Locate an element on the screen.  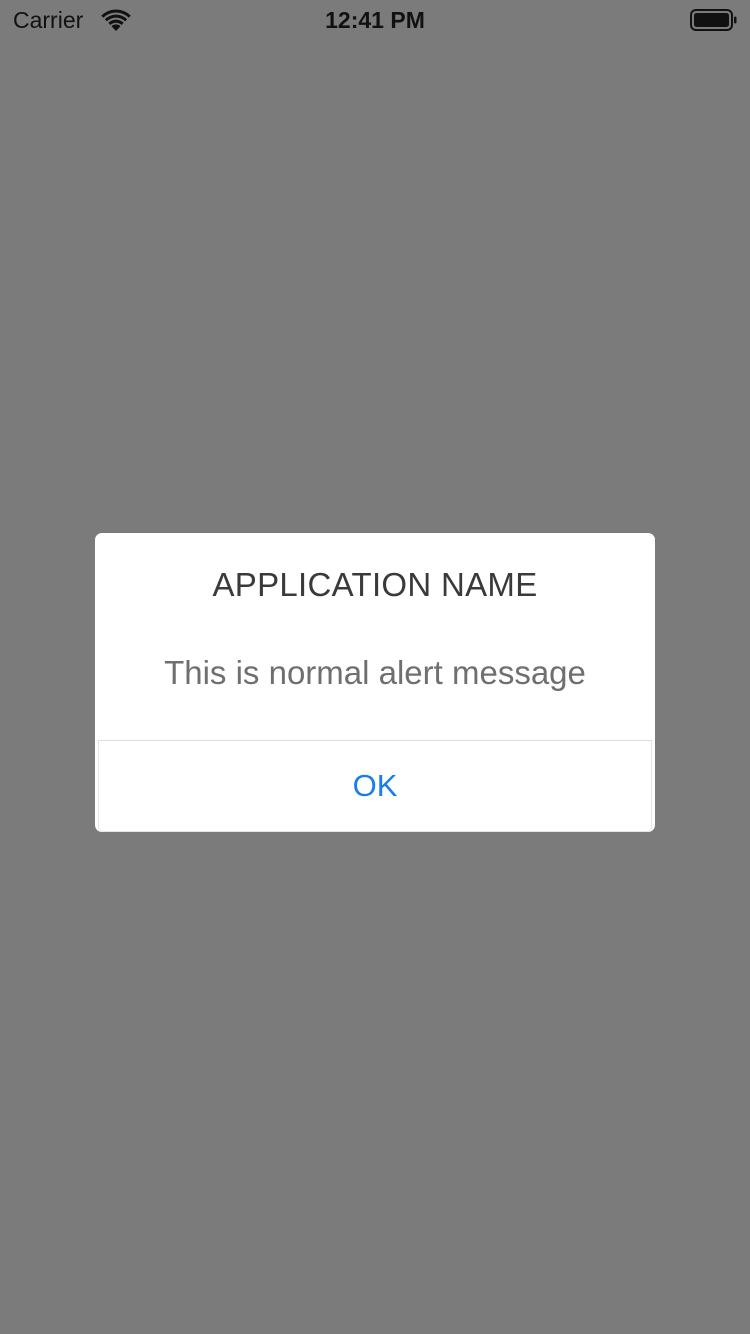
alert-message: This is normal alert message is located at coordinates (375, 672).